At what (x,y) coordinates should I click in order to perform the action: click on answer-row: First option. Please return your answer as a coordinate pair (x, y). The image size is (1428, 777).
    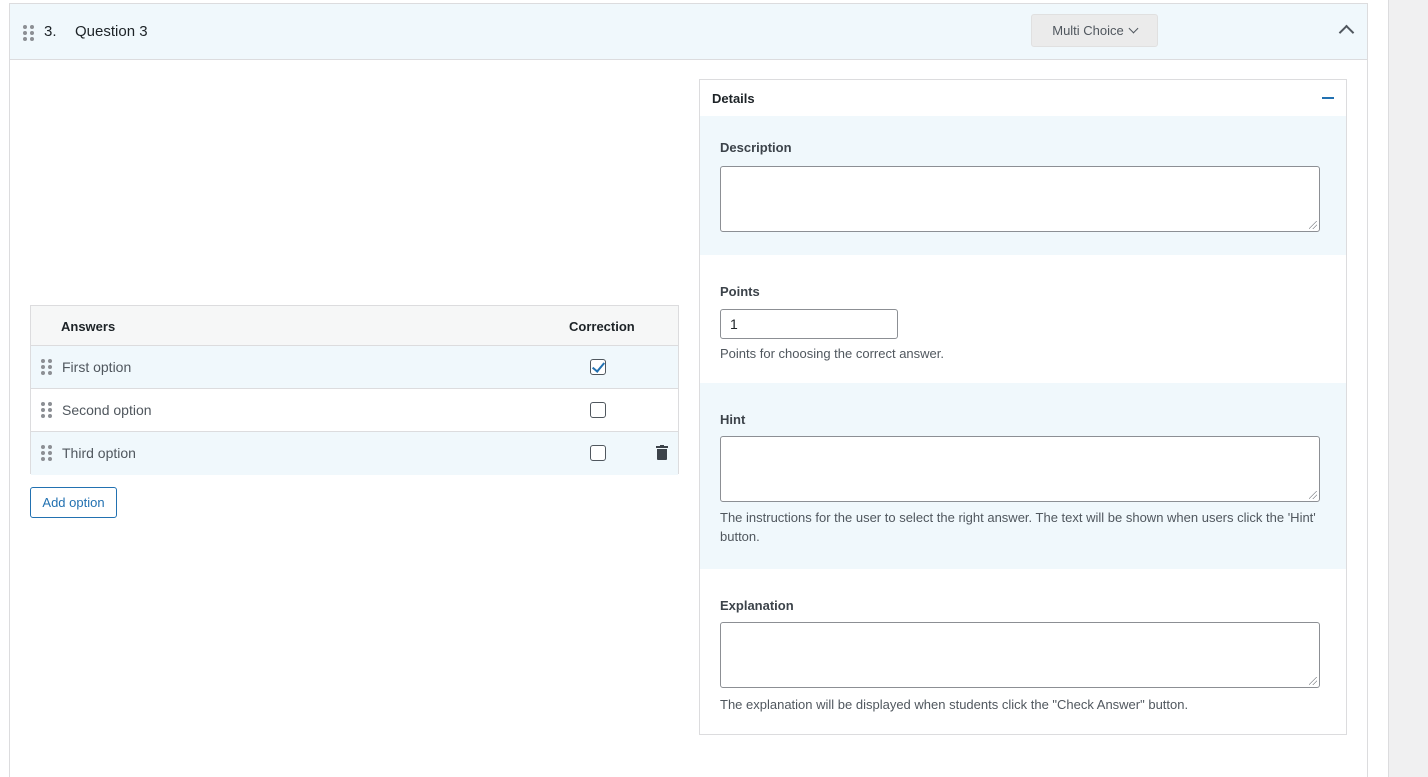
    Looking at the image, I should click on (354, 367).